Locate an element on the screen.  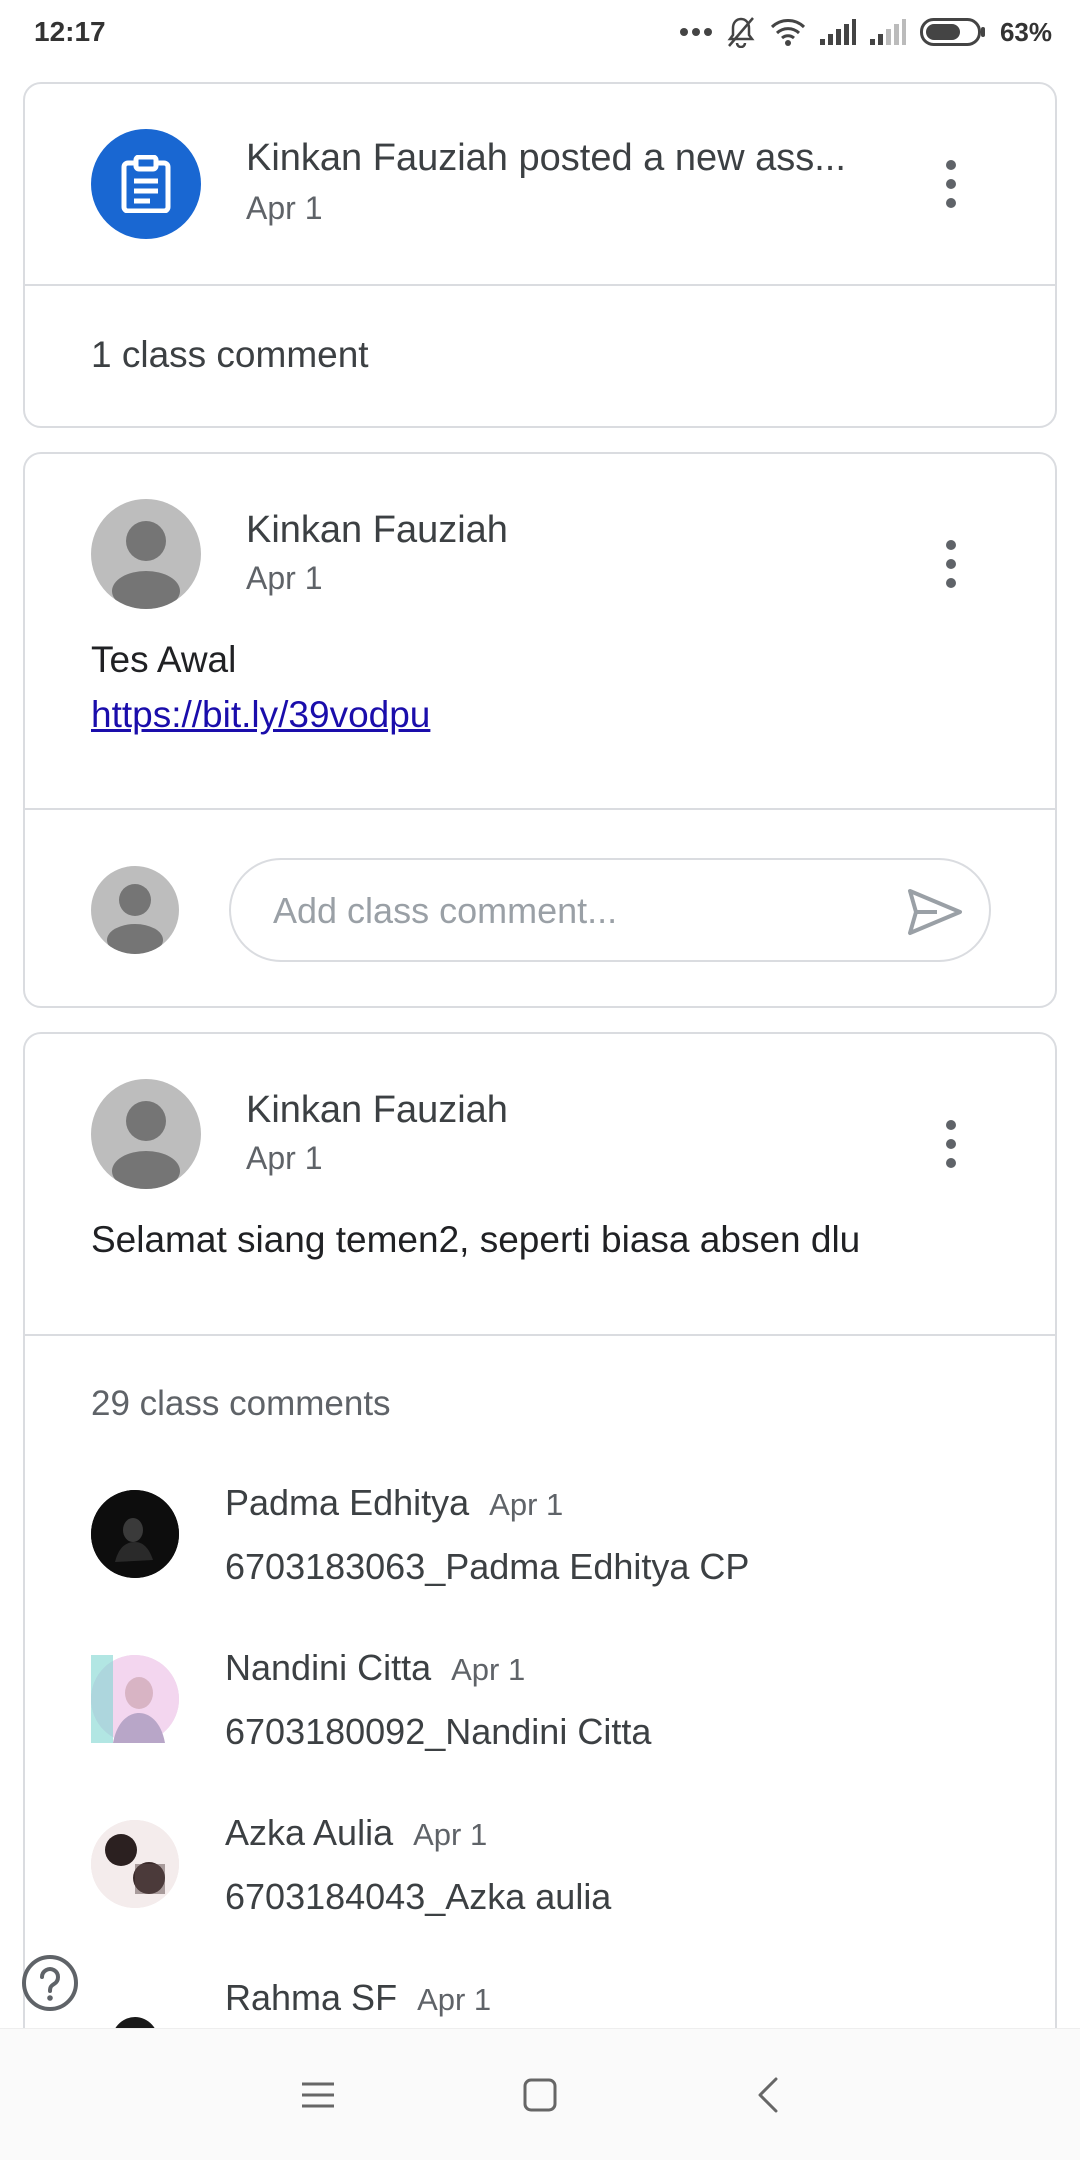
home-button is located at coordinates (540, 2095).